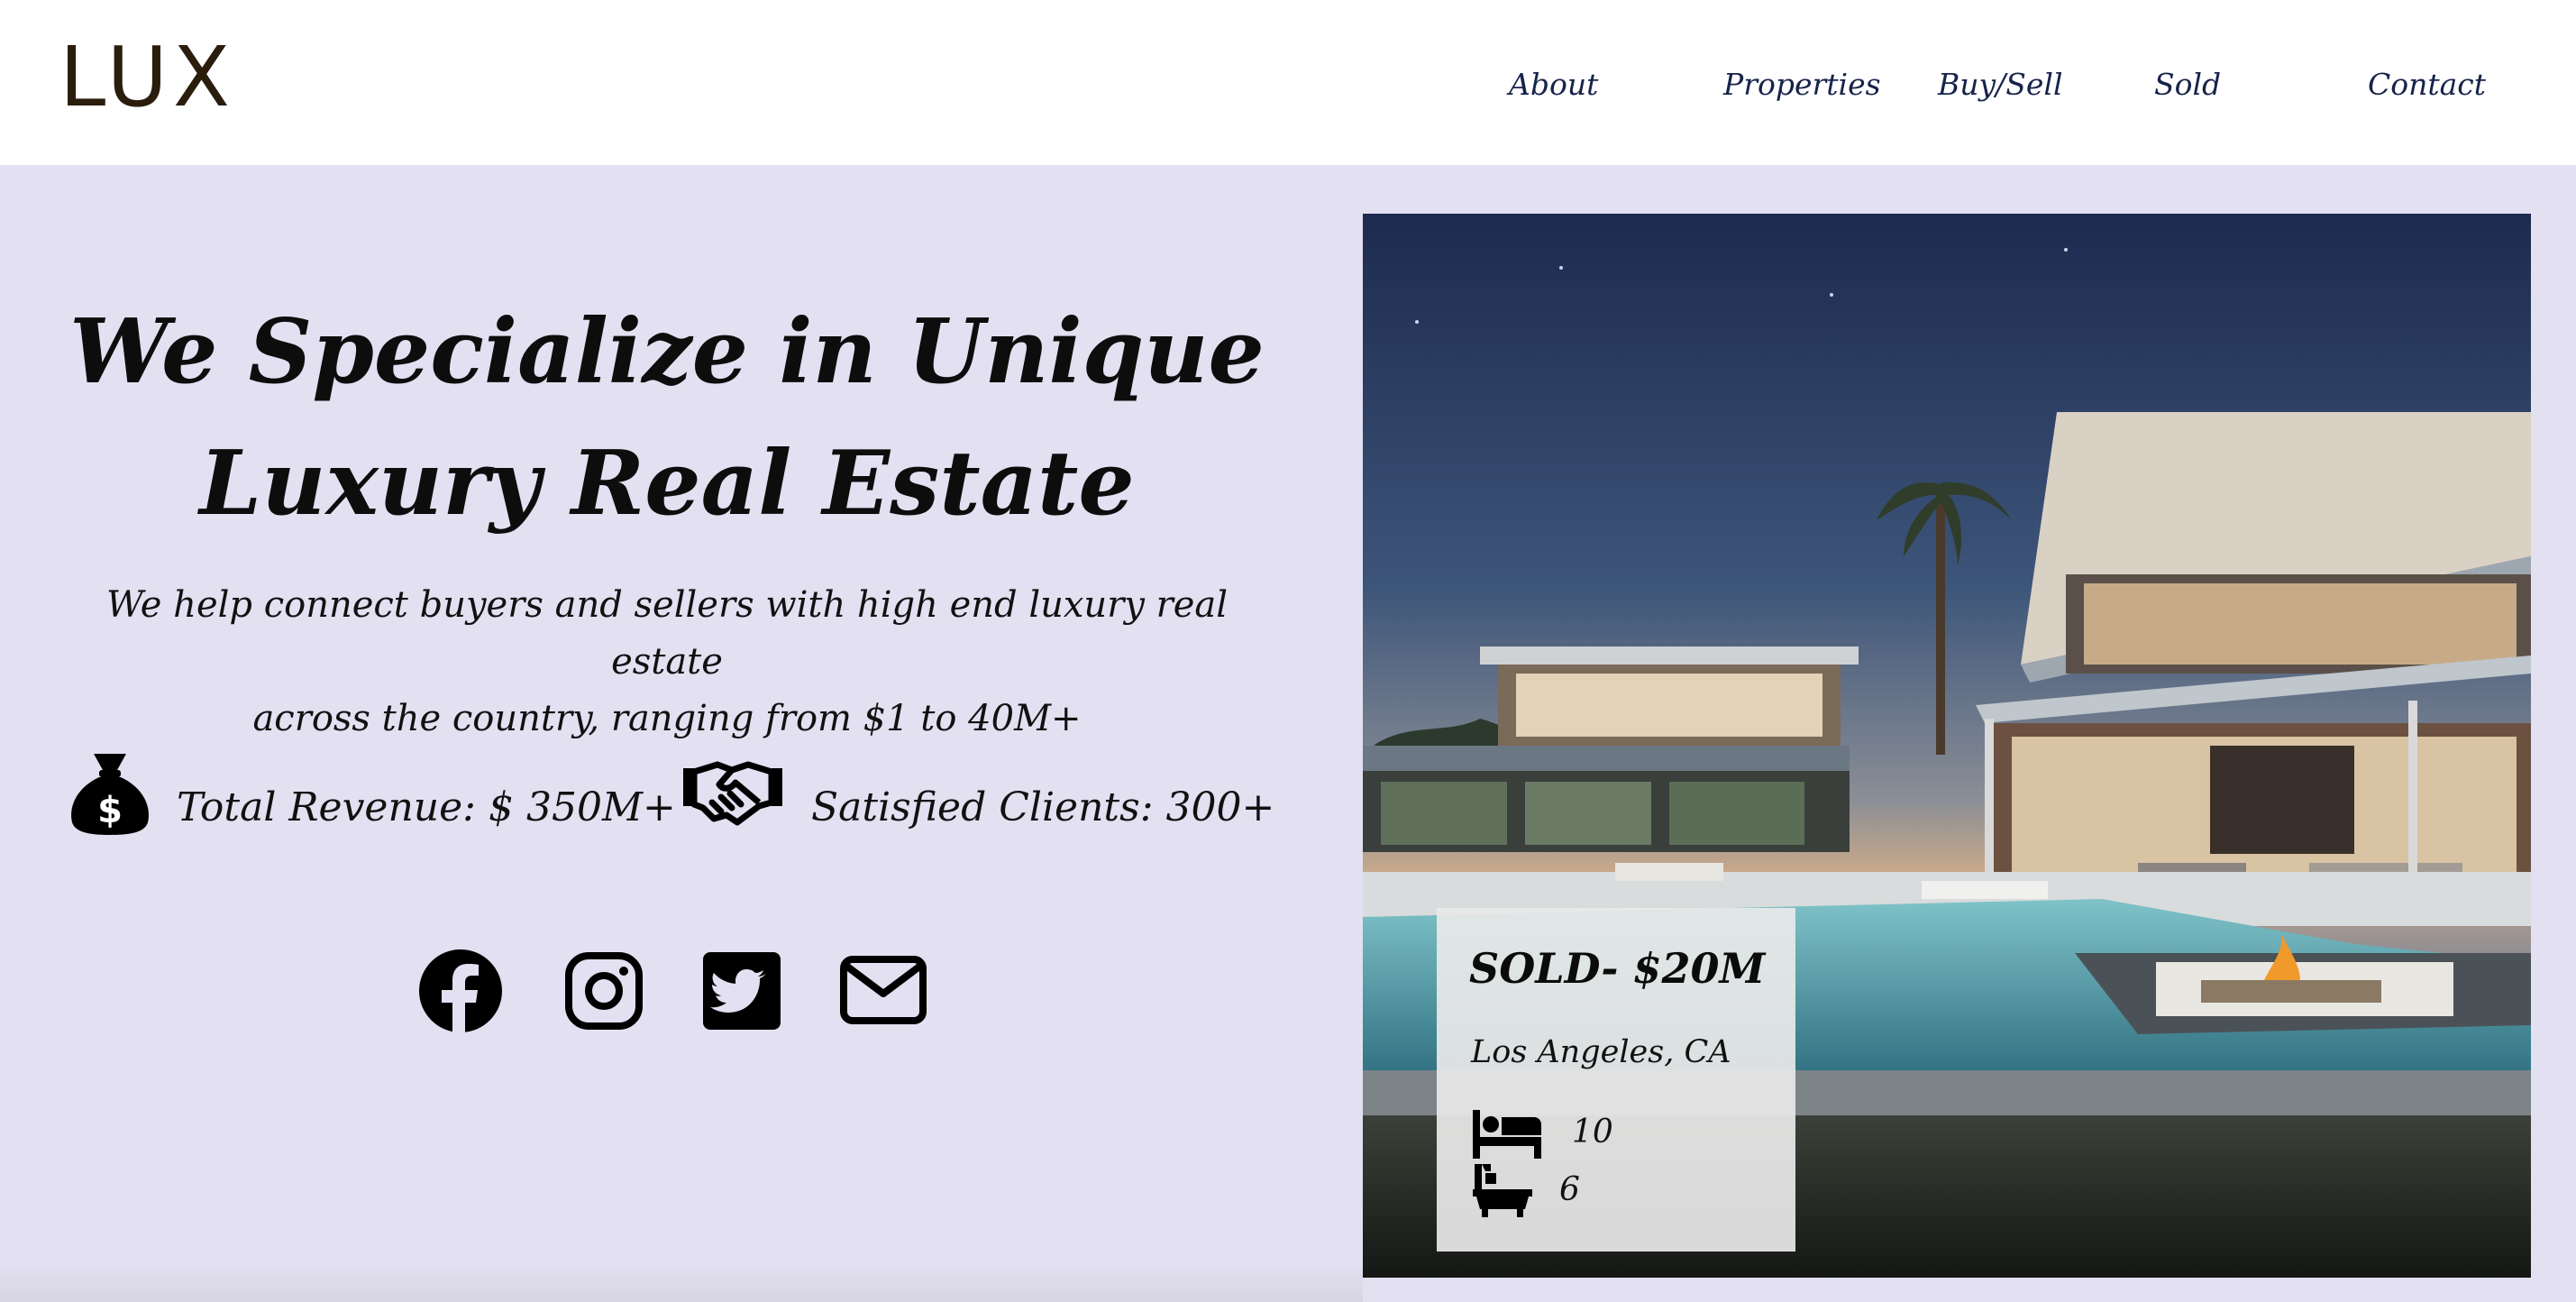  Describe the element at coordinates (2000, 85) in the screenshot. I see `nav-buy-sell: Buy/Sell` at that location.